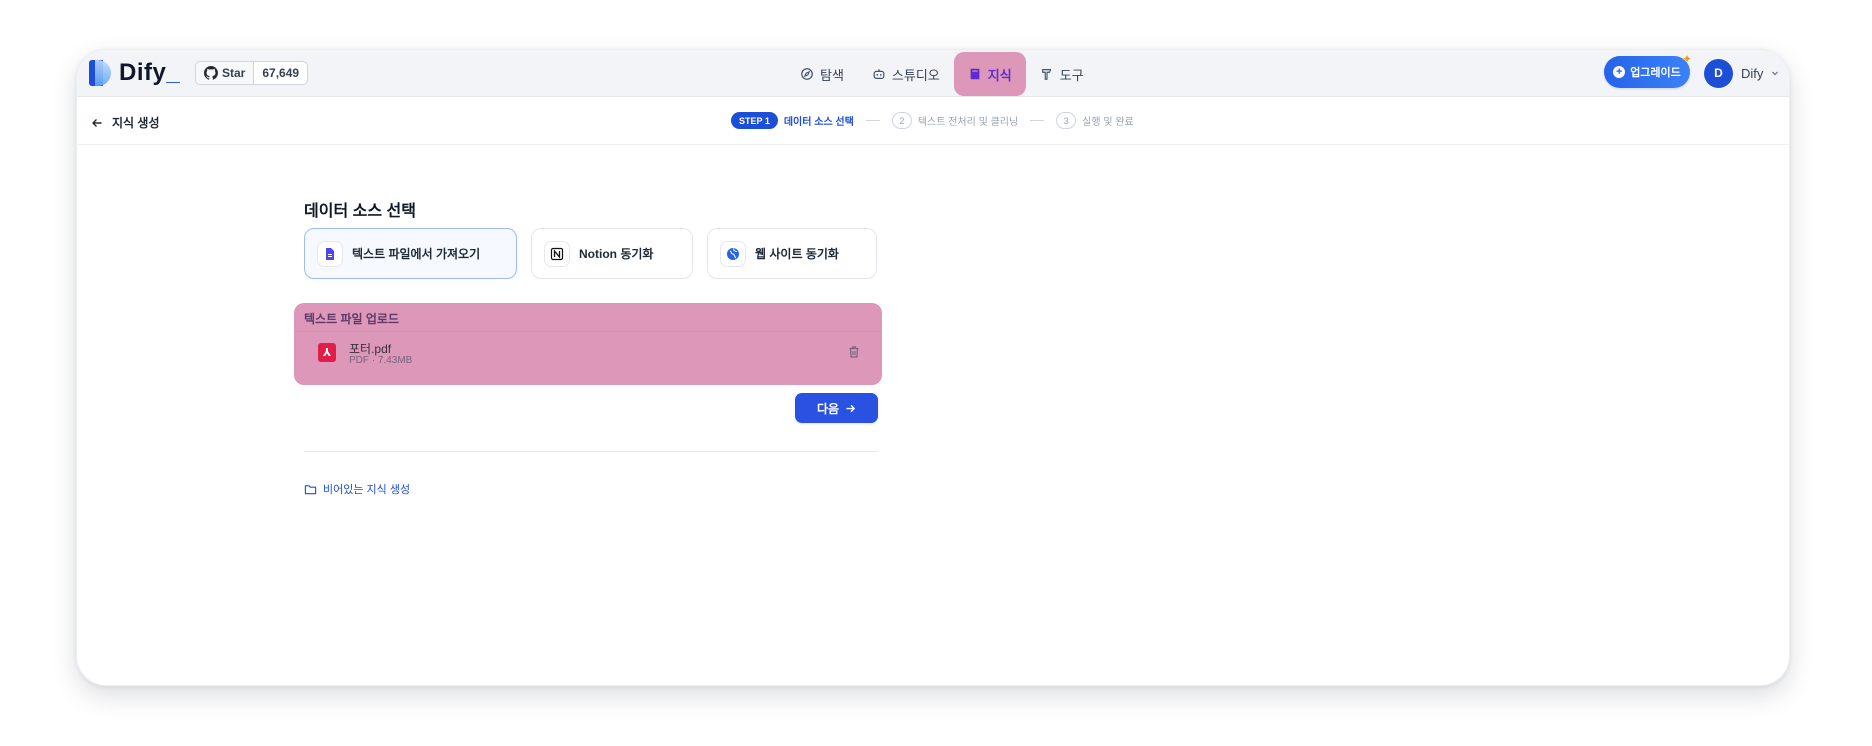  Describe the element at coordinates (832, 75) in the screenshot. I see `nav-item-label: 탐색` at that location.